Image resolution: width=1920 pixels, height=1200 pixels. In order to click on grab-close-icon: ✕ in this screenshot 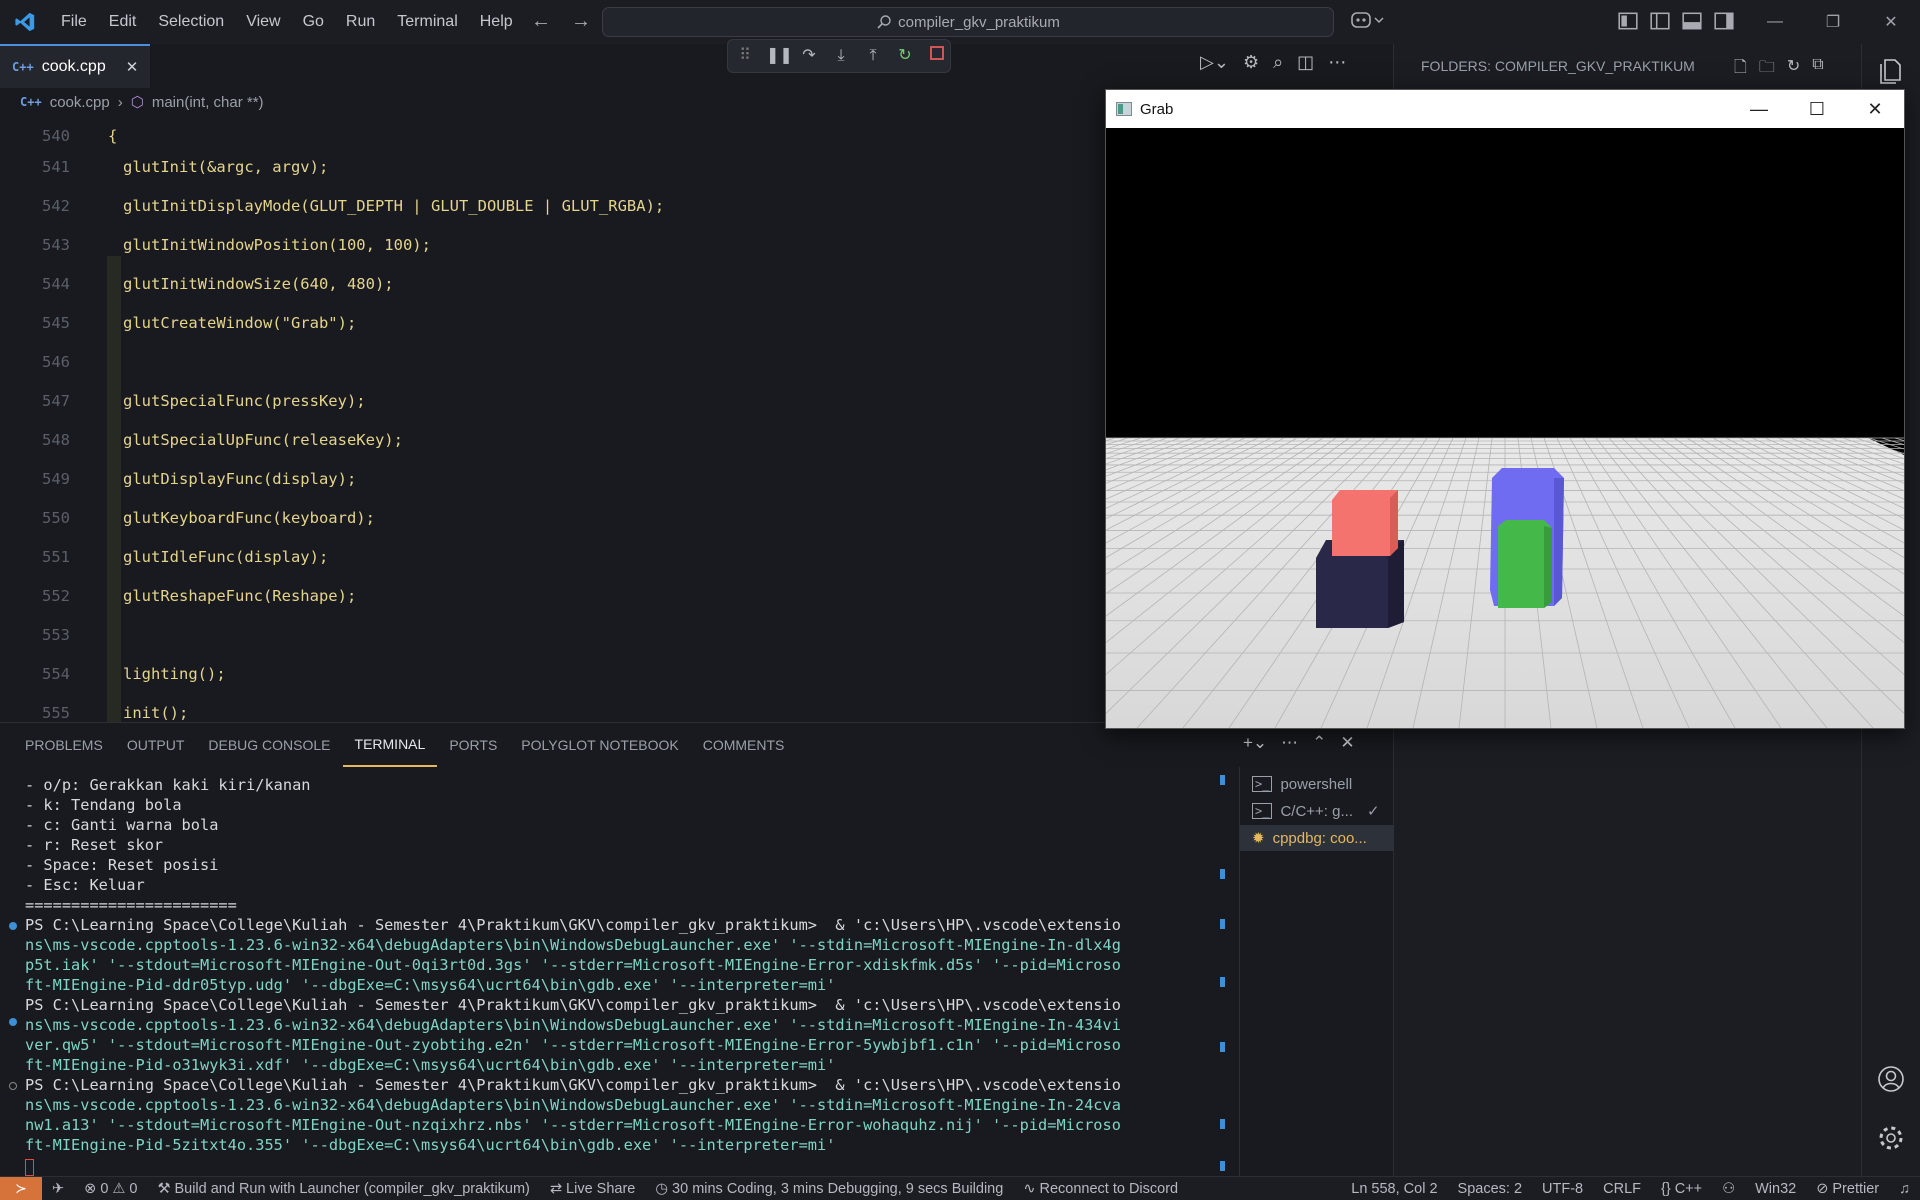, I will do `click(1875, 109)`.